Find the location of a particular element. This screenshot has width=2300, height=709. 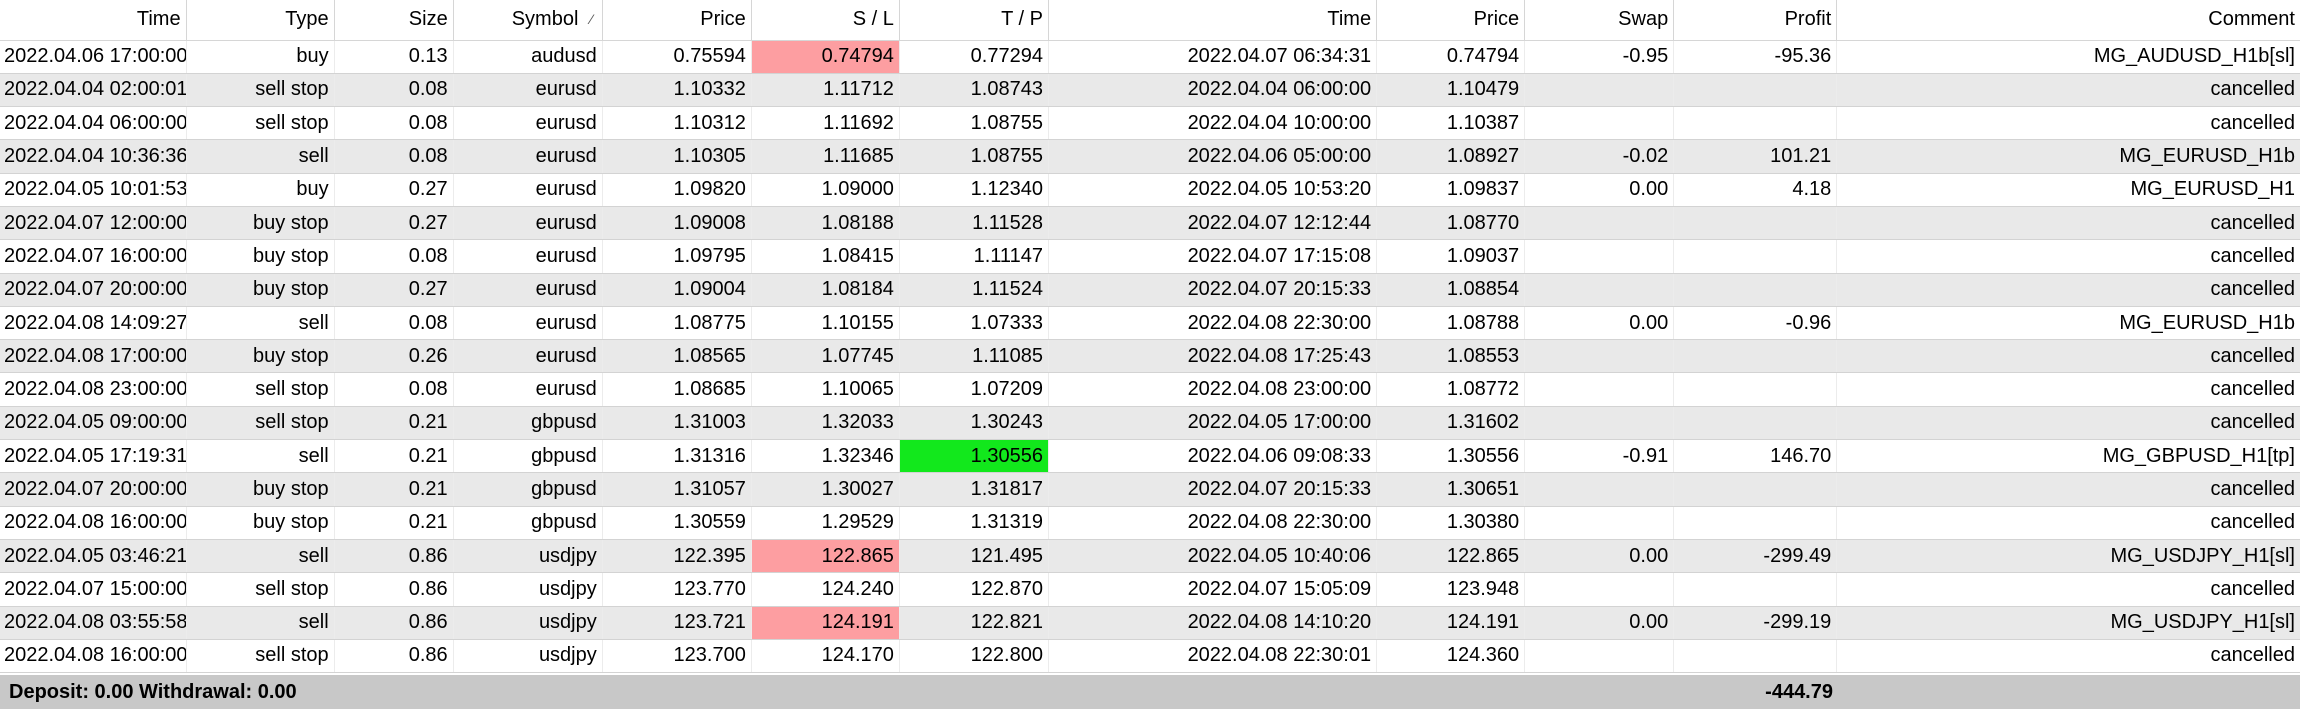

total-profit: -444.79 is located at coordinates (1799, 692).